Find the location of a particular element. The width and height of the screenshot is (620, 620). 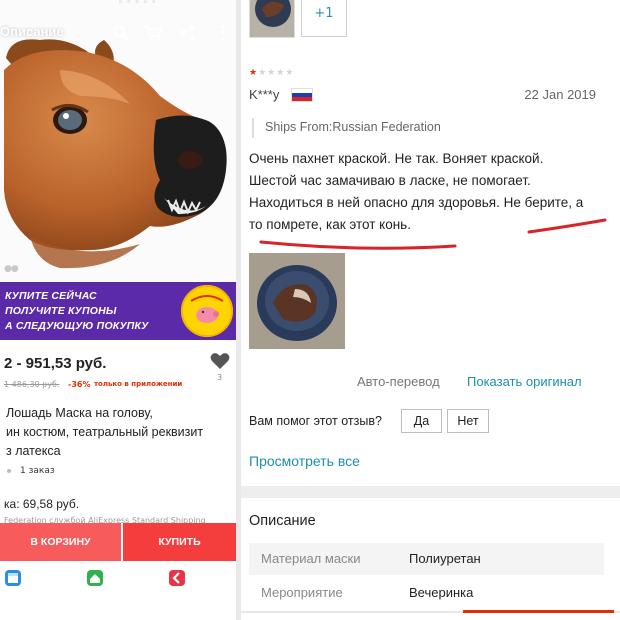

piggy-bank-icon is located at coordinates (207, 311).